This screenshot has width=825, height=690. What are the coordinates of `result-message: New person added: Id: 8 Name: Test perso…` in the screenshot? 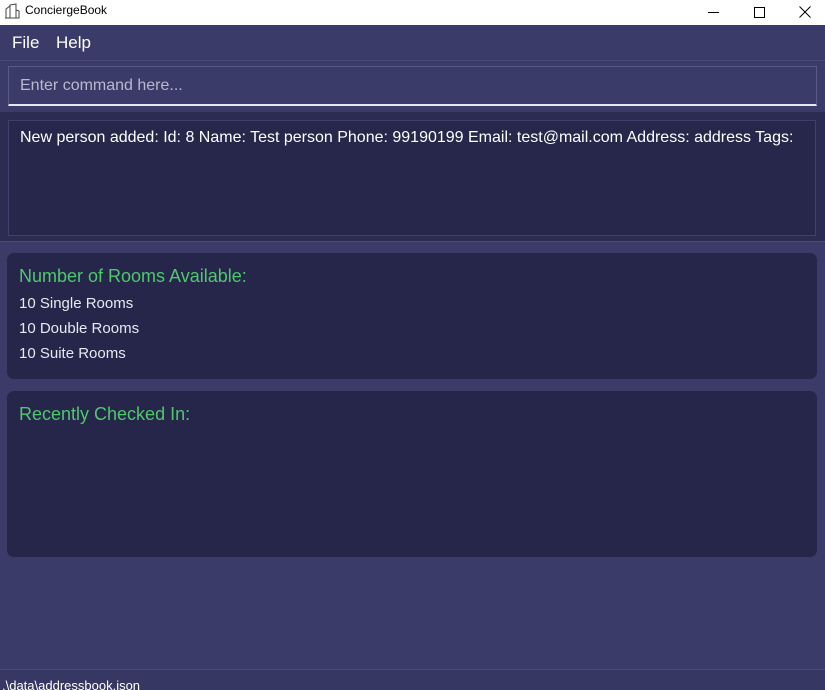 It's located at (407, 137).